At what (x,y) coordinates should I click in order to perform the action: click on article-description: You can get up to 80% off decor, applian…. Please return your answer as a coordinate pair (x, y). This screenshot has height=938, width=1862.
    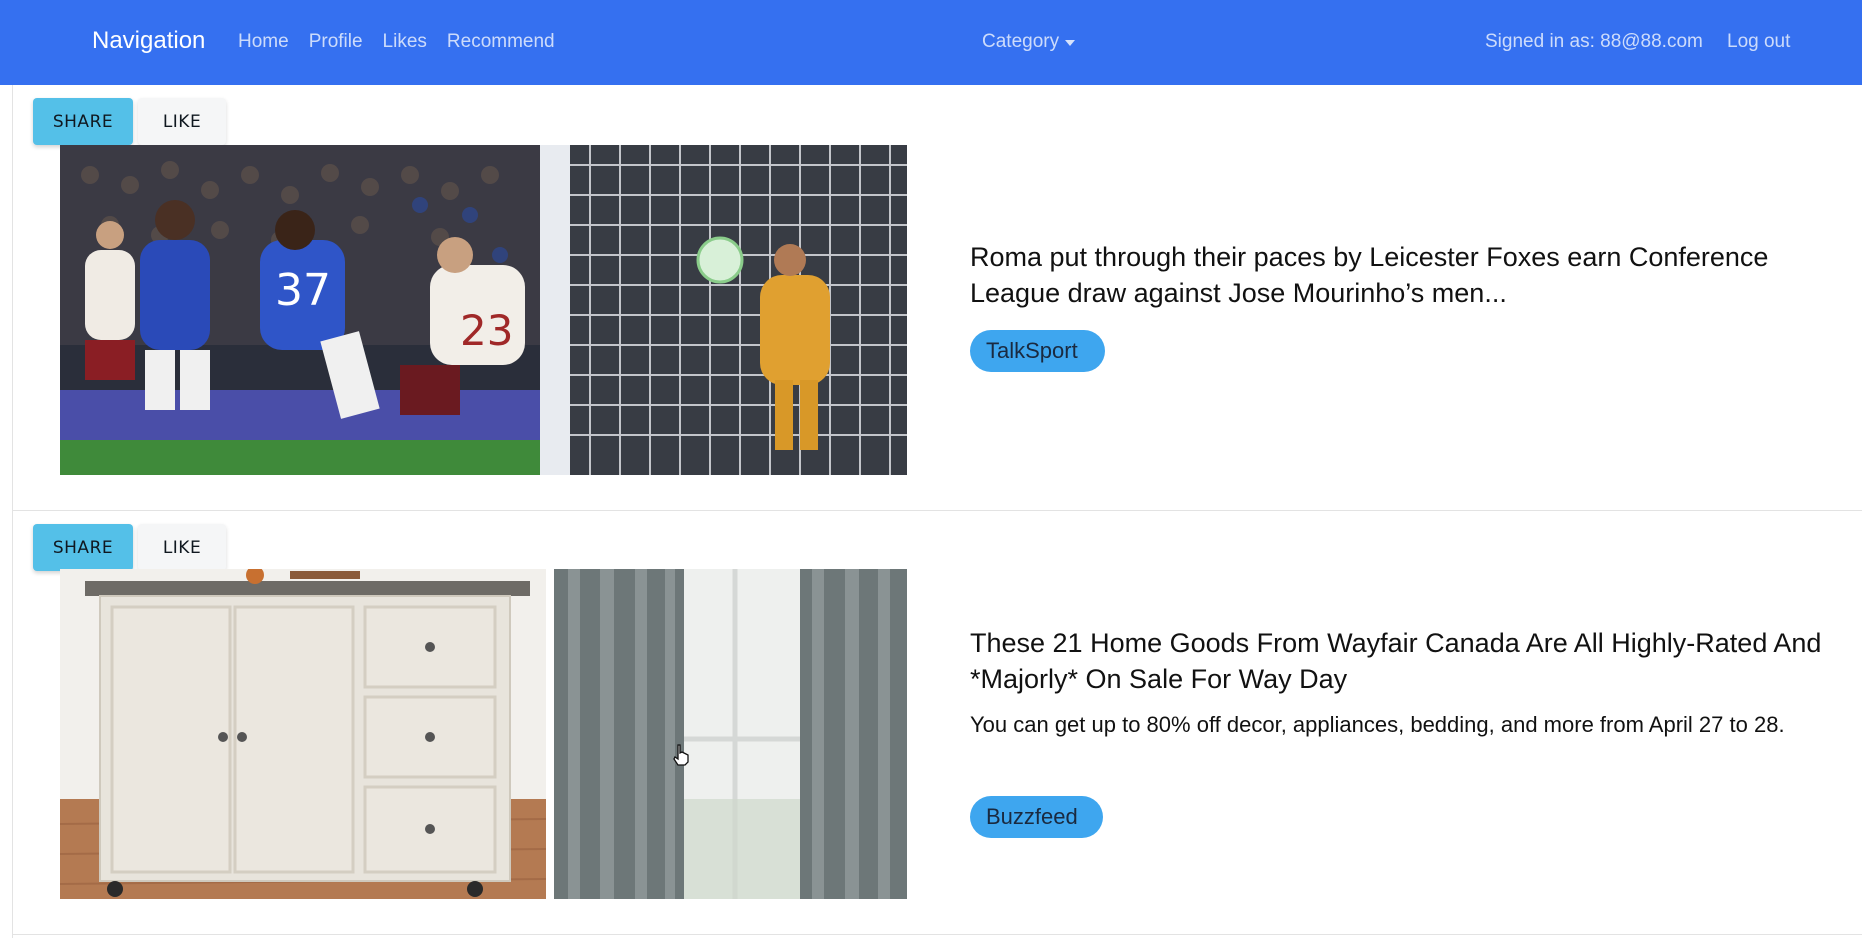
    Looking at the image, I should click on (1377, 724).